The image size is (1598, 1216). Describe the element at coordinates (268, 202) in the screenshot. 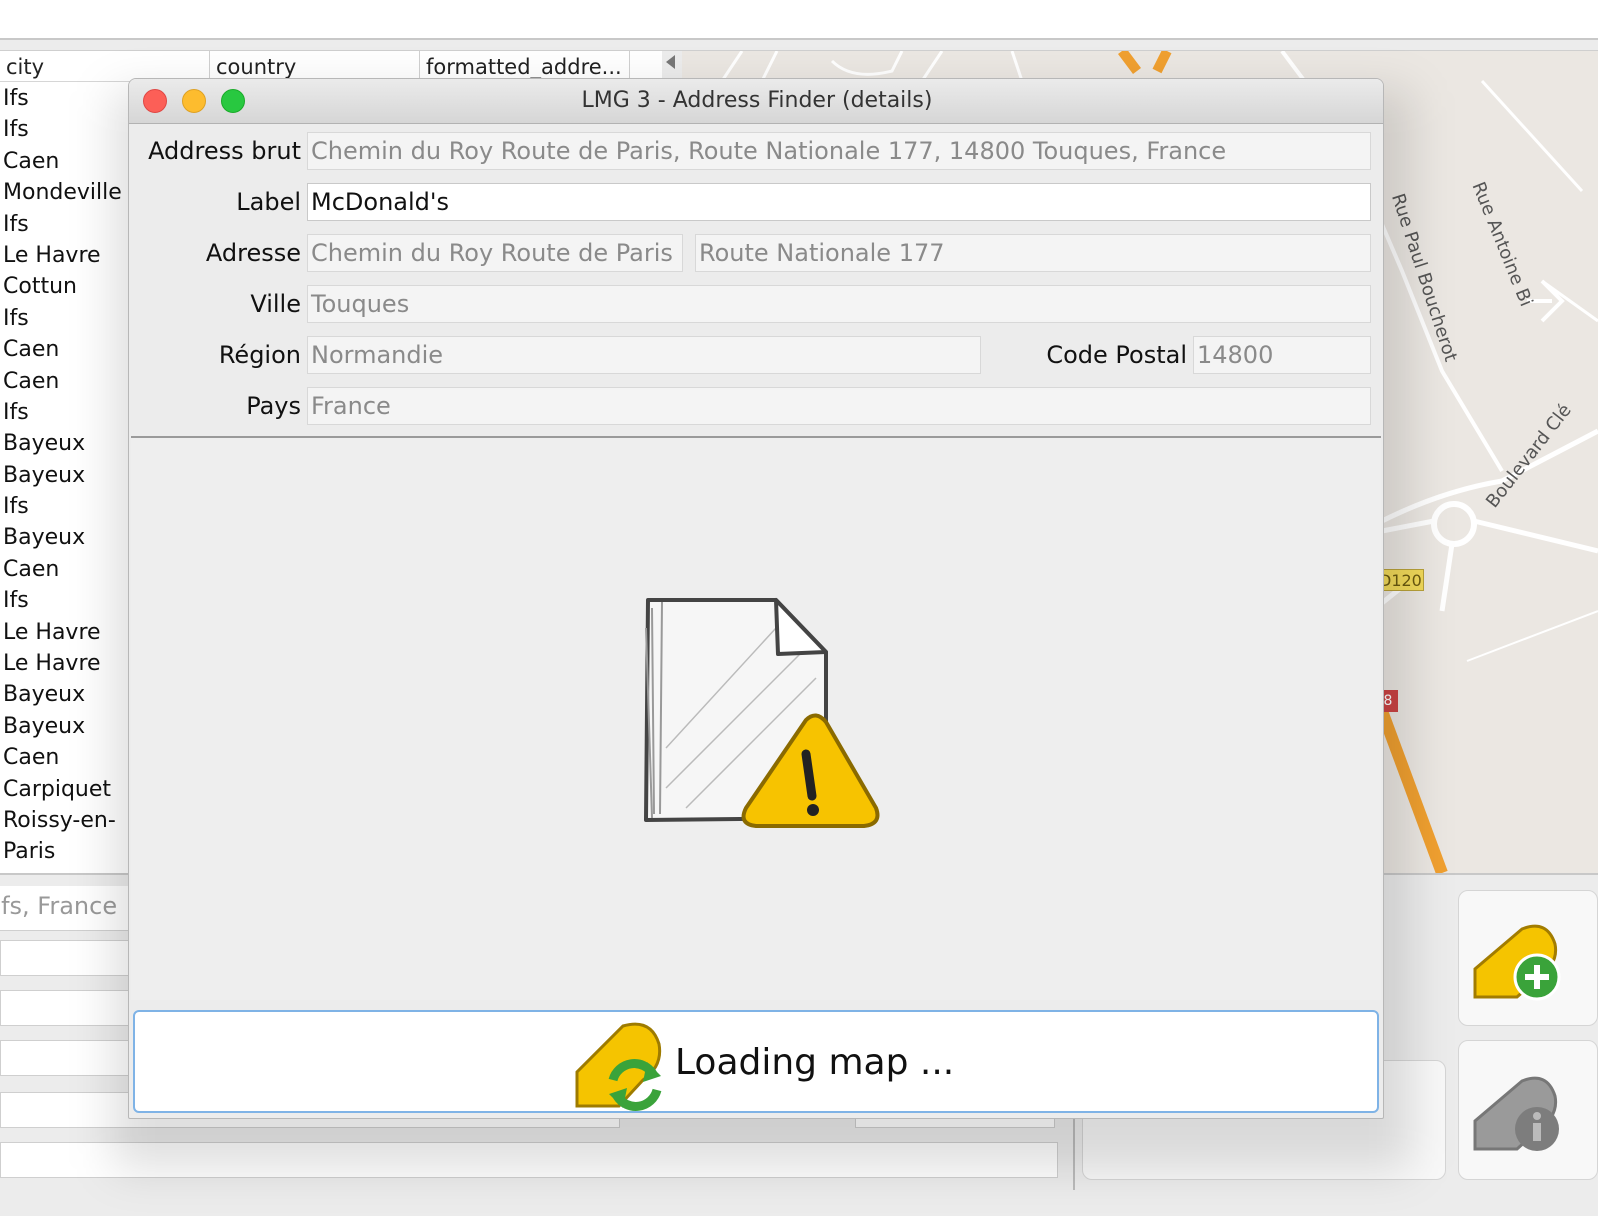

I see `label-label: Label` at that location.